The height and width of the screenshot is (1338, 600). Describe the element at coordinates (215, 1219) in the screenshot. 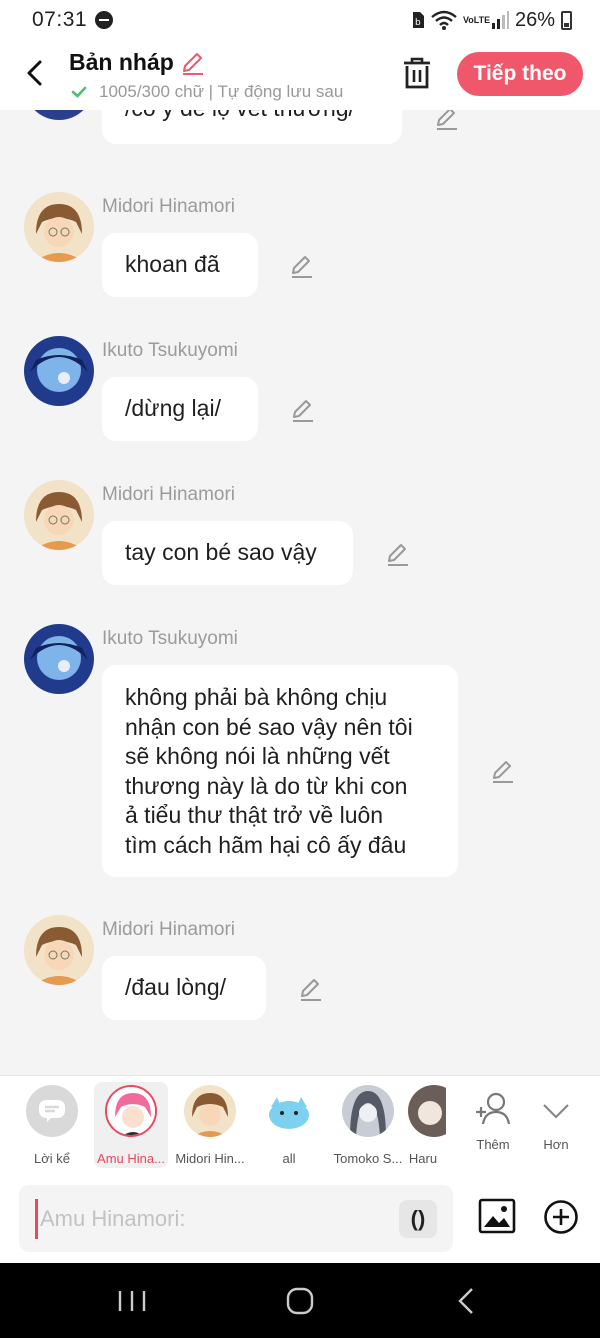

I see `message-input` at that location.